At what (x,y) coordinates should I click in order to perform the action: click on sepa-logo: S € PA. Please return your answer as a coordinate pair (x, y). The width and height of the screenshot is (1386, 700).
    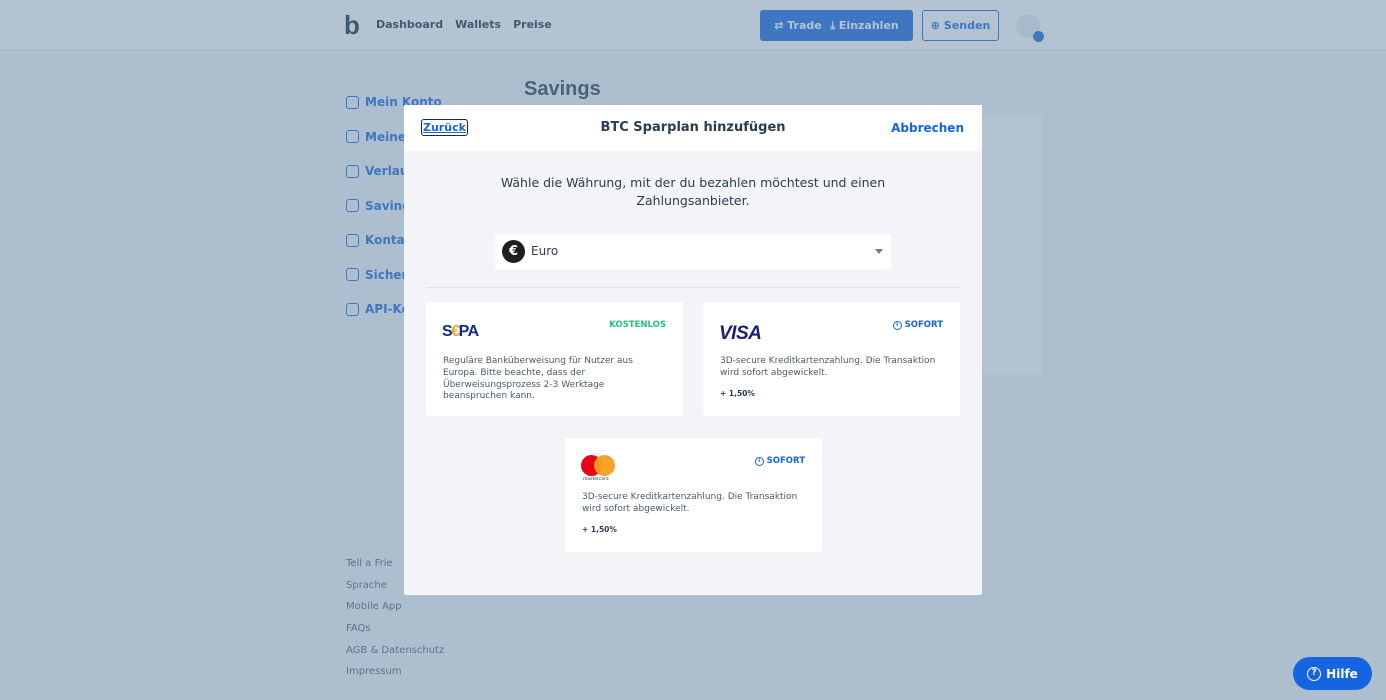
    Looking at the image, I should click on (460, 332).